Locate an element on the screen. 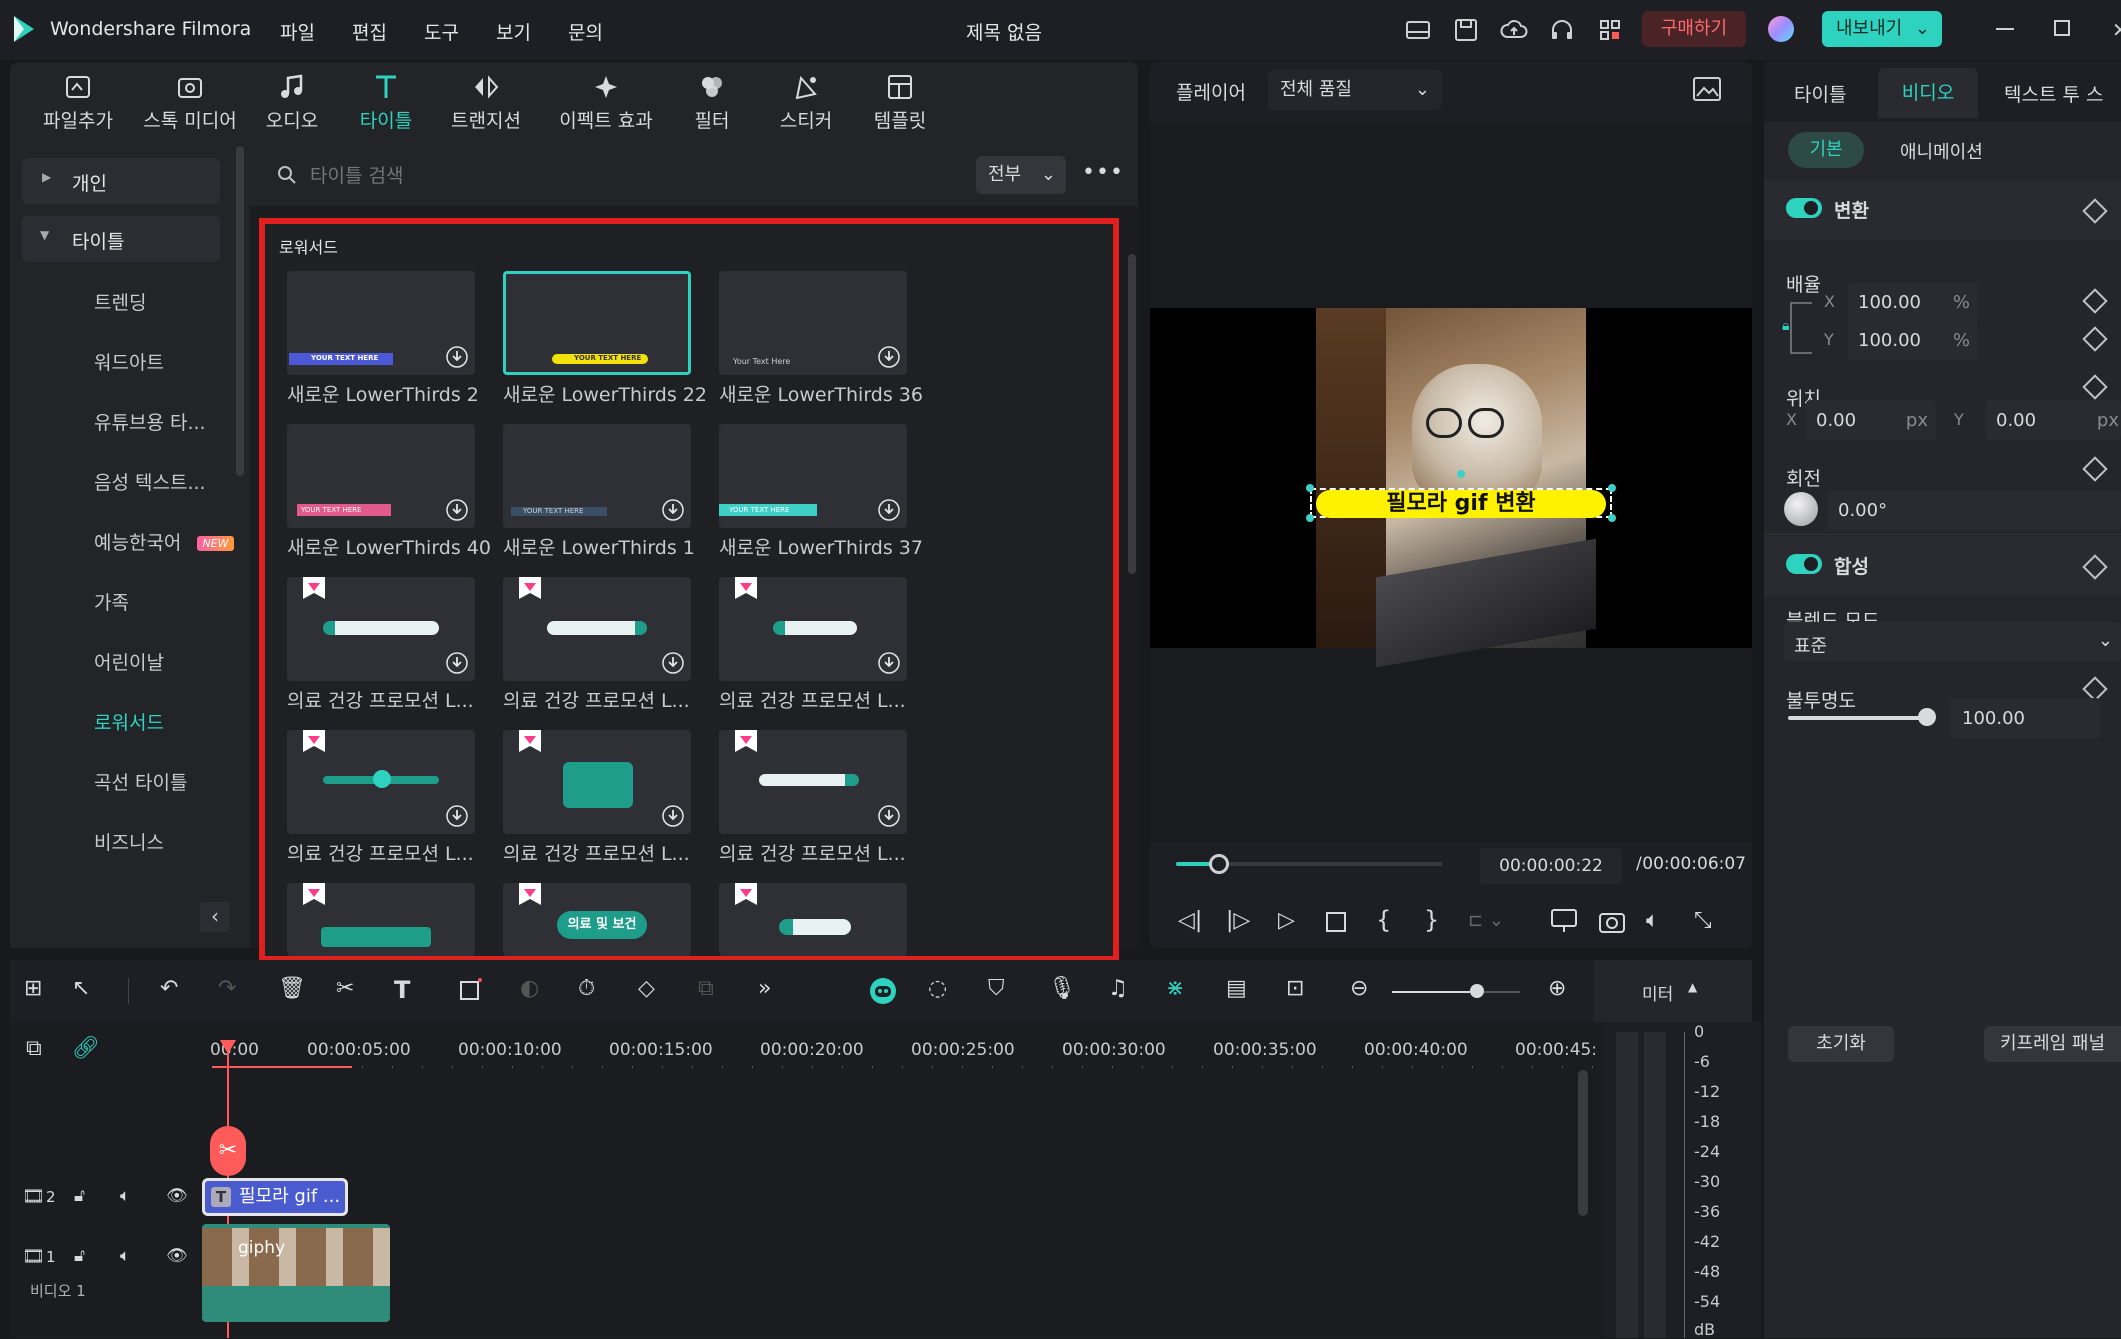 This screenshot has height=1339, width=2121. search-input is located at coordinates (610, 176).